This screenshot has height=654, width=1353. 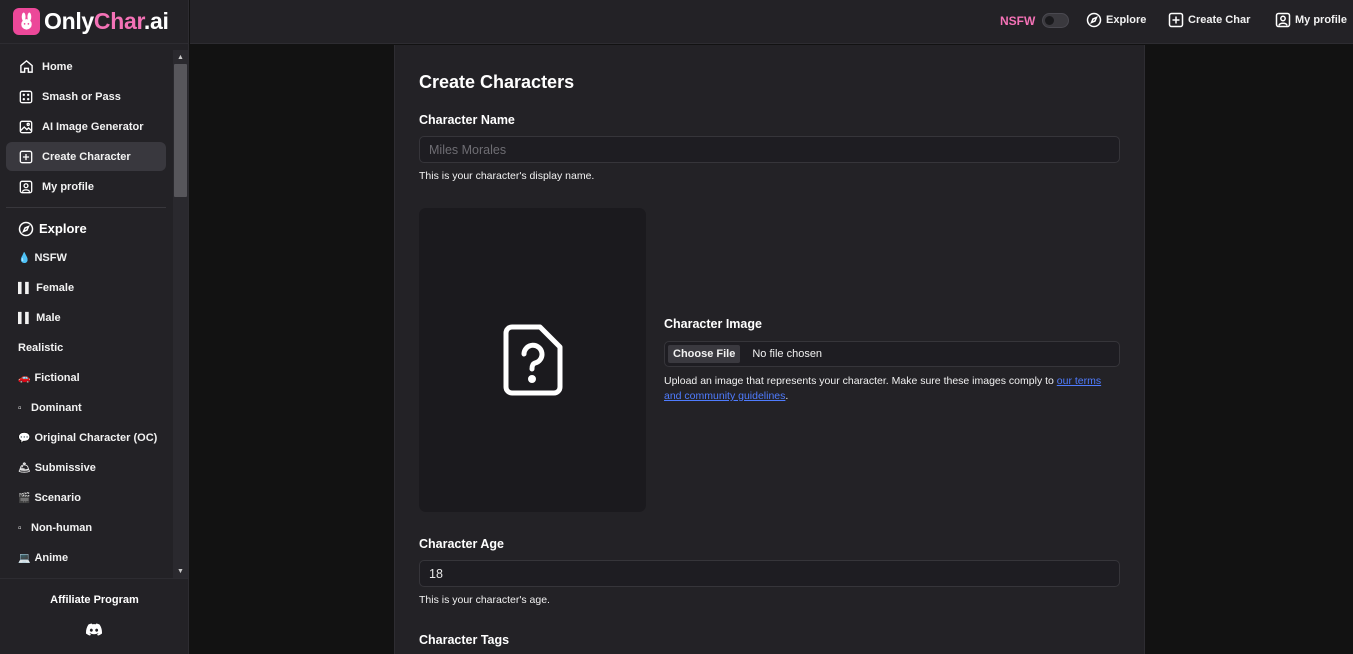 I want to click on sidebar-item-label: AI Image Generator, so click(x=93, y=126).